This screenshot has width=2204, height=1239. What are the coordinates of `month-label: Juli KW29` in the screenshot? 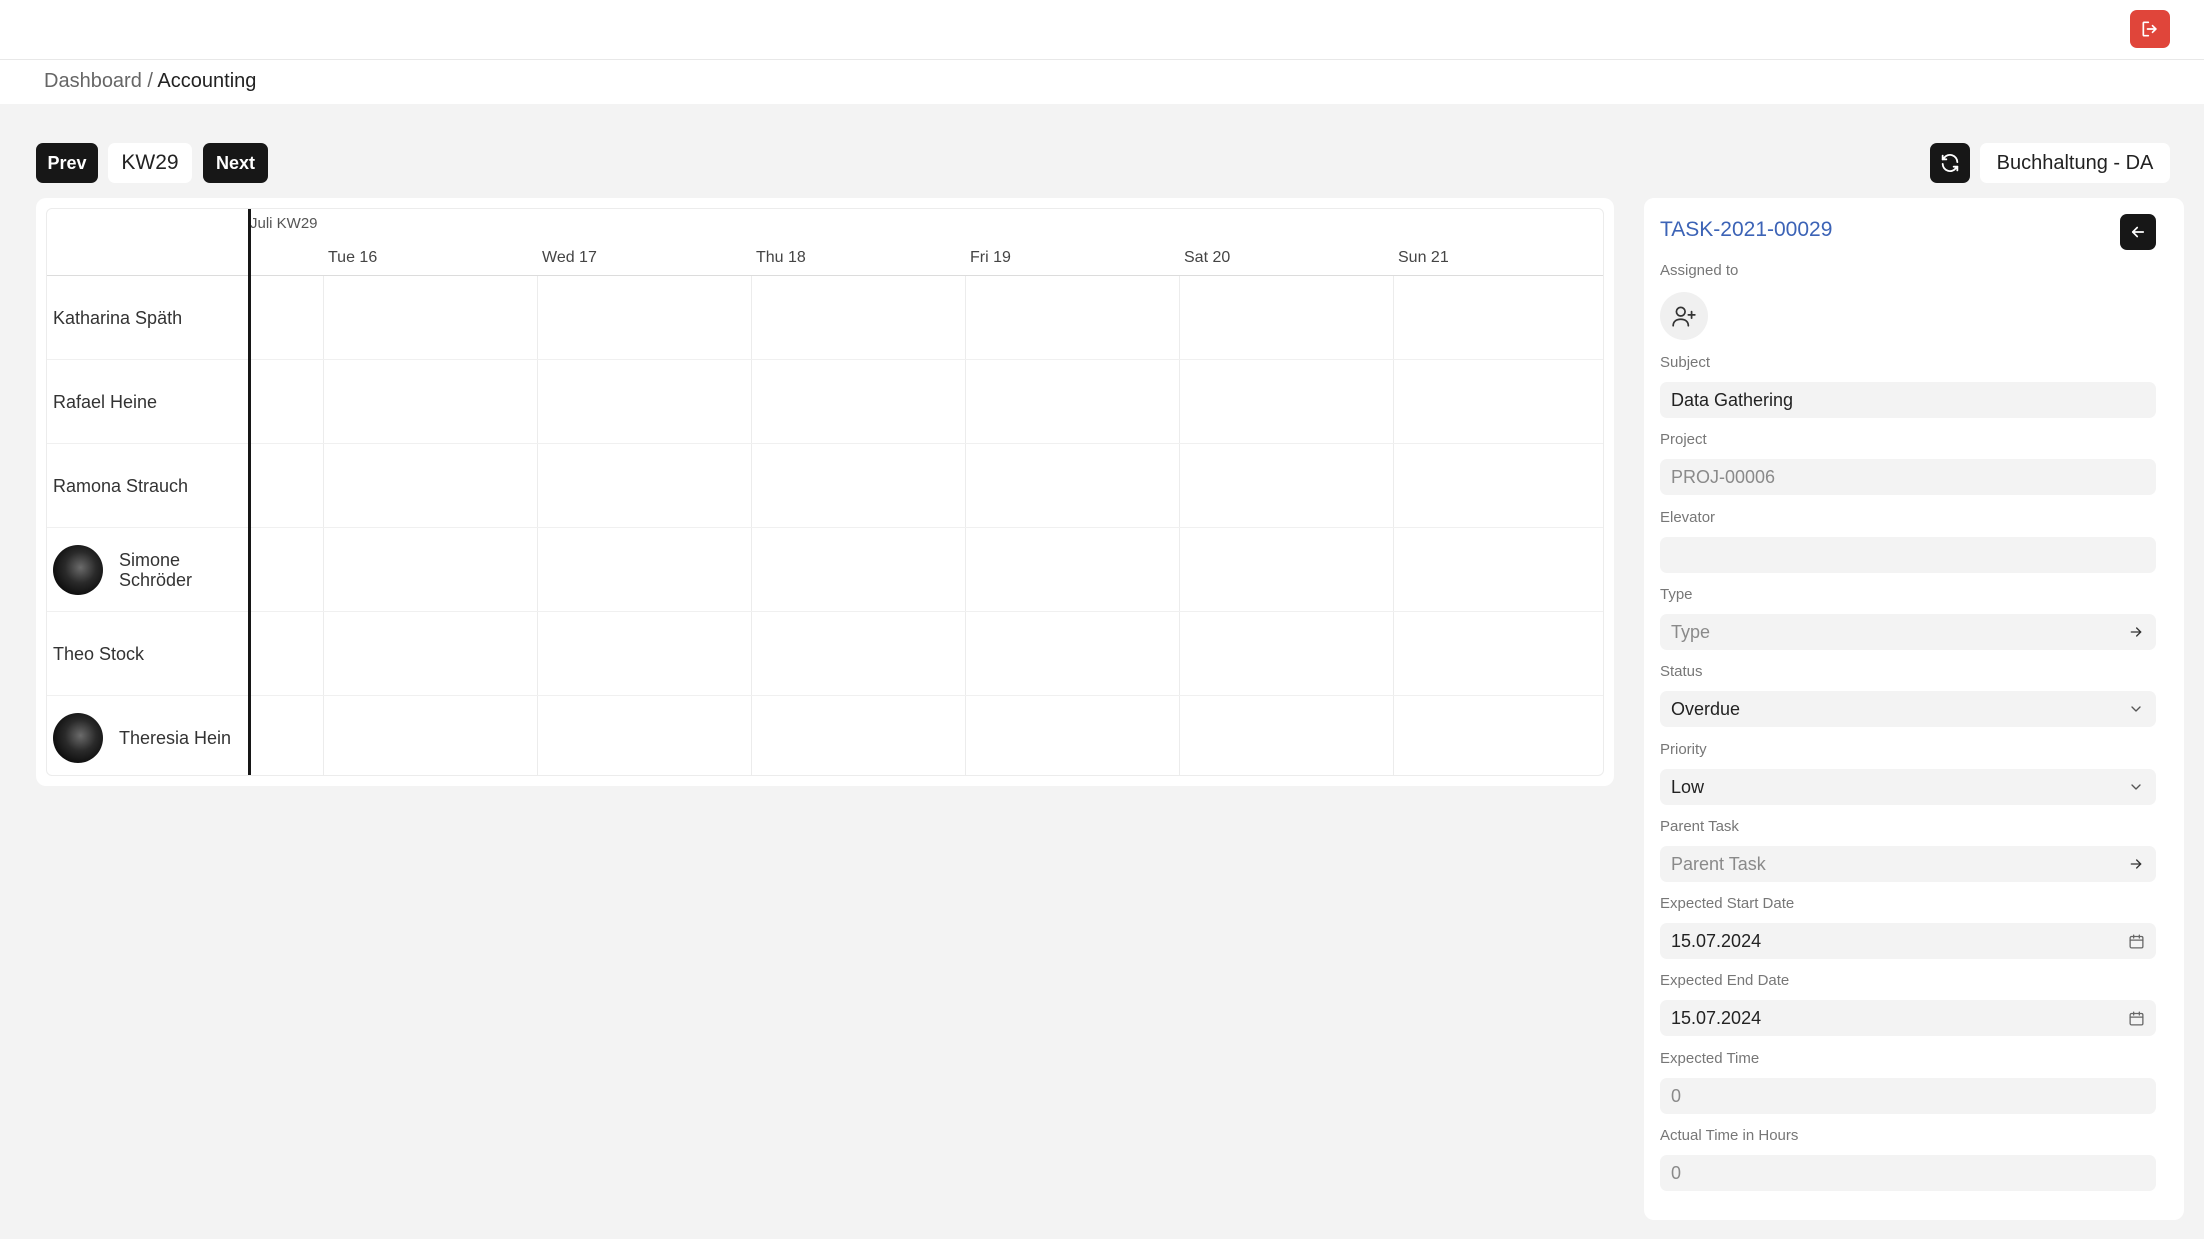 It's located at (284, 223).